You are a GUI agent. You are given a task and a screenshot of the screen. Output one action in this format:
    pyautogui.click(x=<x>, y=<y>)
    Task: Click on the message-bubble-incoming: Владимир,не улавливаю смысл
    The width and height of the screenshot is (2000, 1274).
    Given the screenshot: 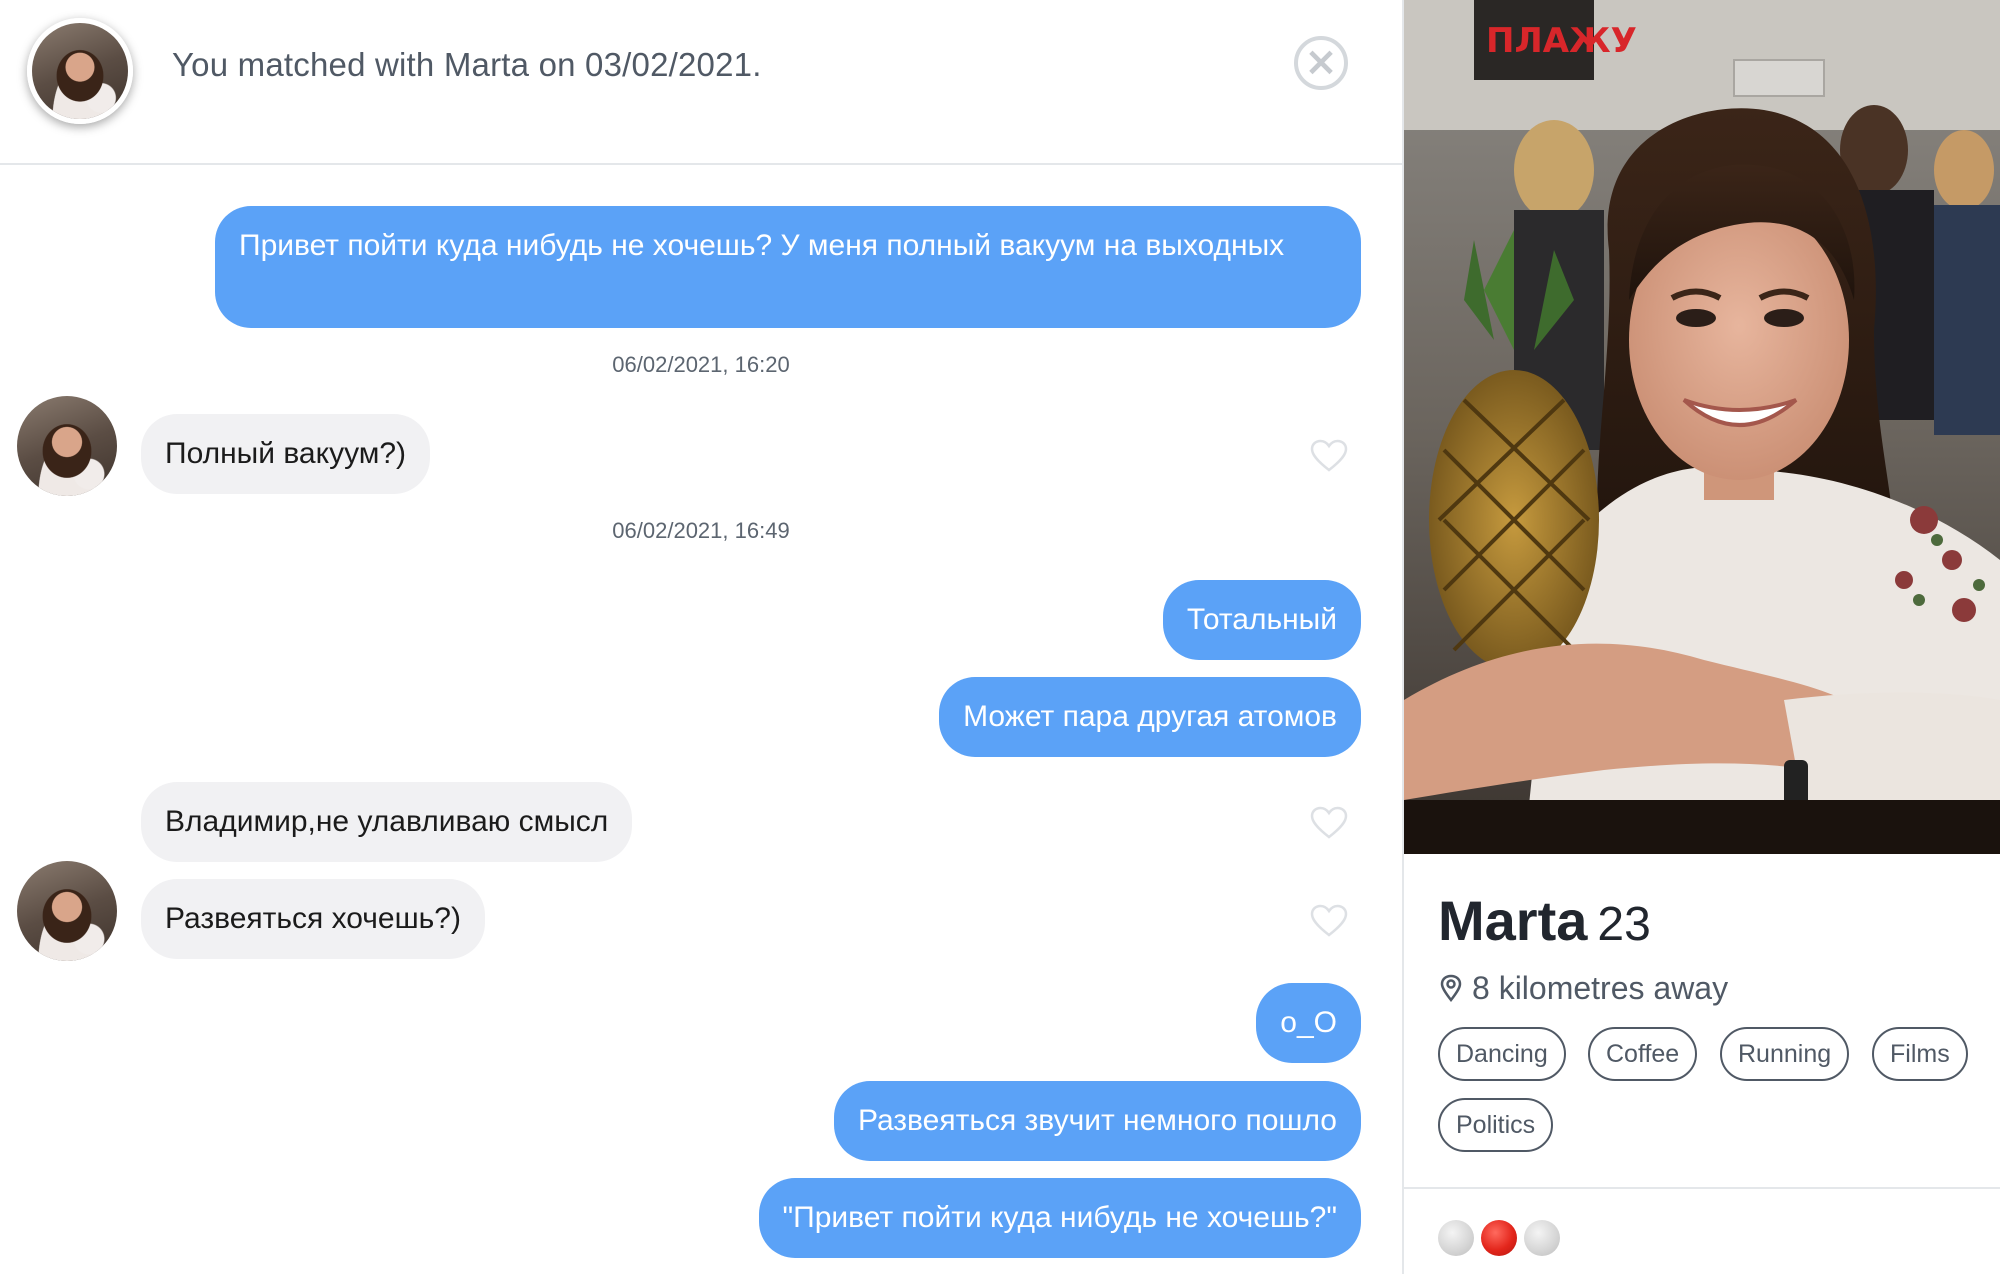 What is the action you would take?
    pyautogui.click(x=387, y=822)
    